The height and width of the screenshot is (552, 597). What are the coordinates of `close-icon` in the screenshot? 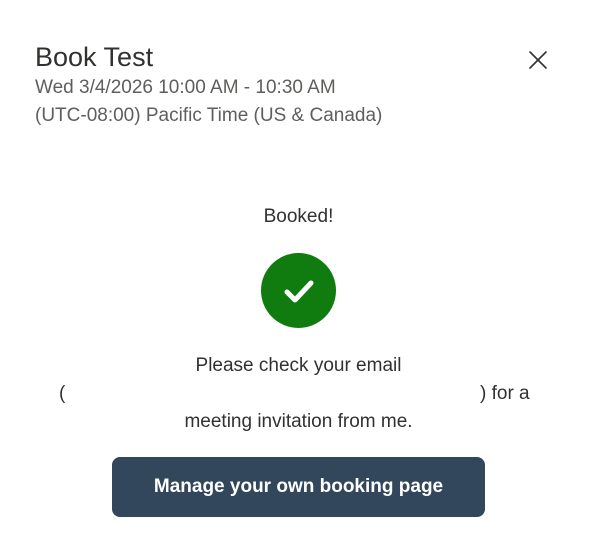 It's located at (538, 60).